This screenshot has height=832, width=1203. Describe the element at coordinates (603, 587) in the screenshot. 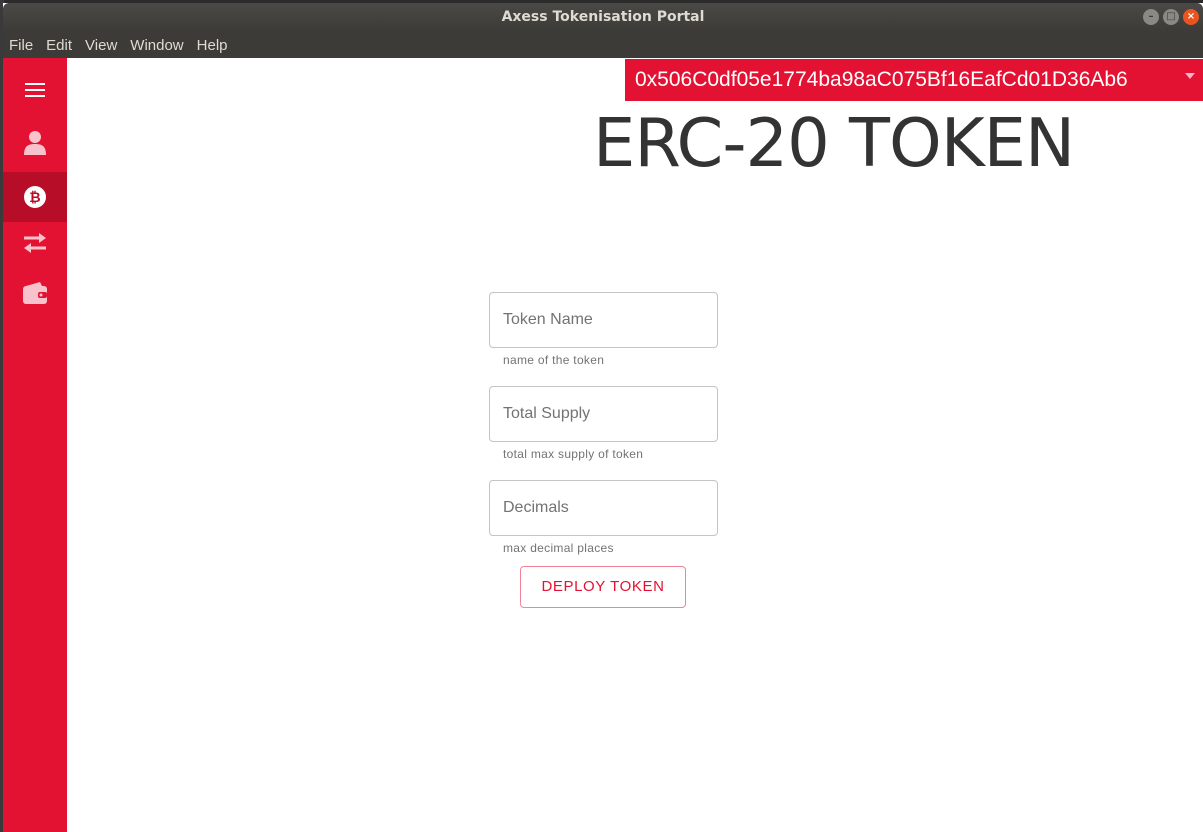

I see `deploy-token-button: DEPLOY TOKEN` at that location.